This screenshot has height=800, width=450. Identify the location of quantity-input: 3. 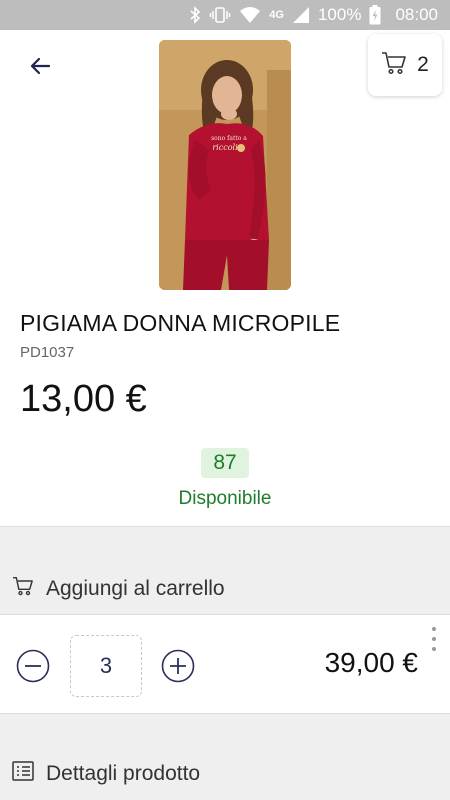
(106, 666).